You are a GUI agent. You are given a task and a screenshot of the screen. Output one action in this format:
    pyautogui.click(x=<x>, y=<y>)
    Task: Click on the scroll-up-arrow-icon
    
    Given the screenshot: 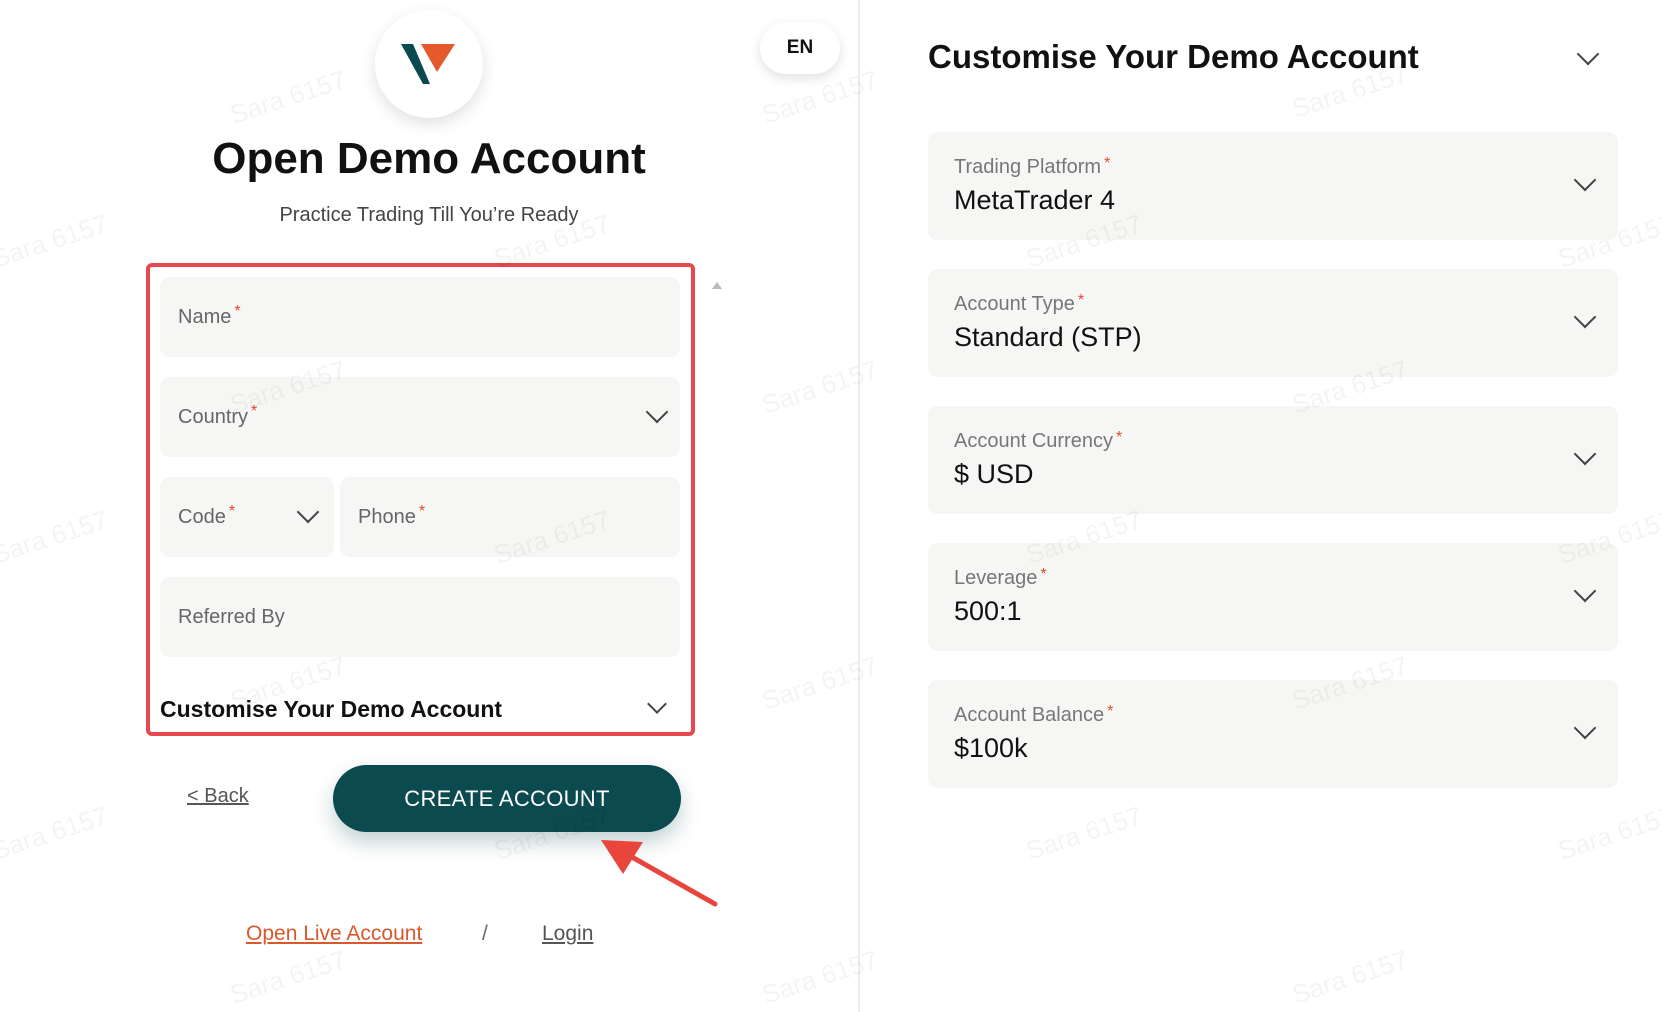 What is the action you would take?
    pyautogui.click(x=717, y=285)
    